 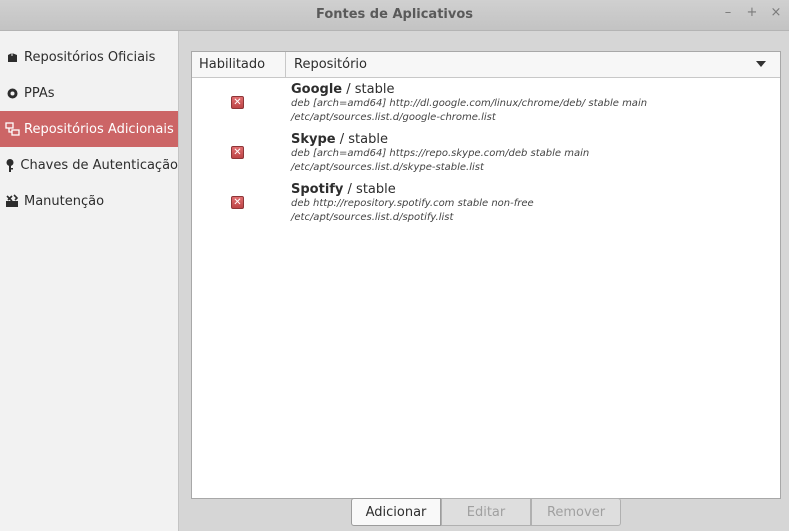 What do you see at coordinates (776, 12) in the screenshot?
I see `close-button: ×` at bounding box center [776, 12].